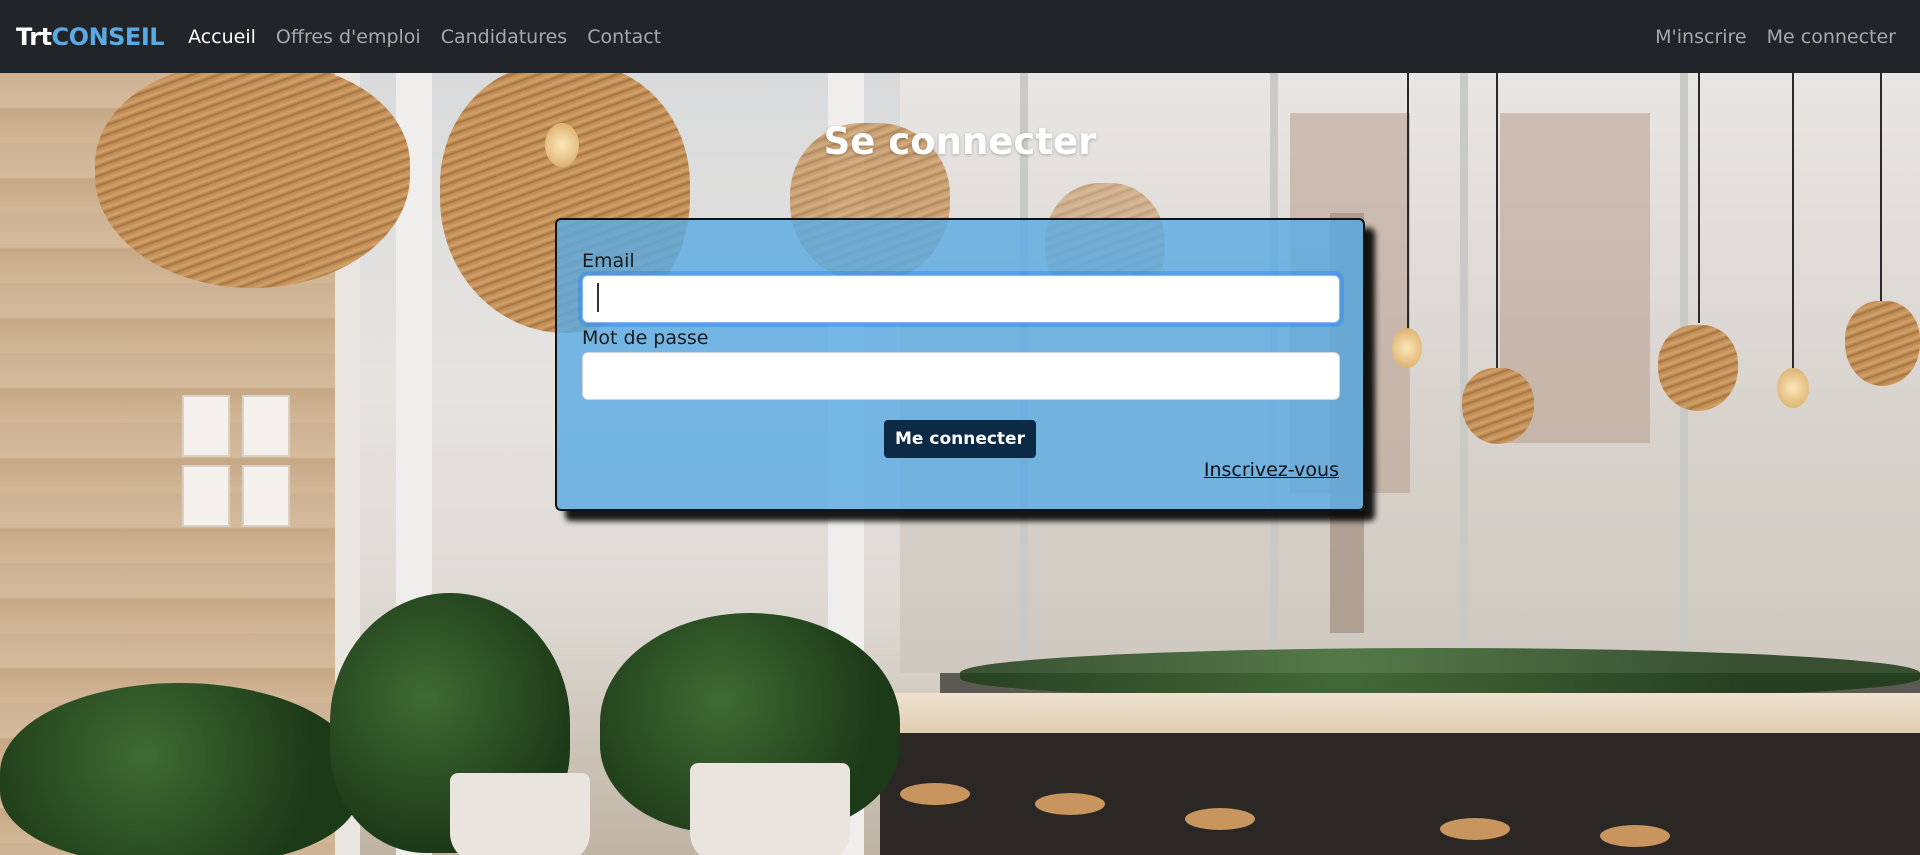 This screenshot has width=1920, height=855. Describe the element at coordinates (108, 36) in the screenshot. I see `brand-logo-text-conseil: CONSEIL` at that location.